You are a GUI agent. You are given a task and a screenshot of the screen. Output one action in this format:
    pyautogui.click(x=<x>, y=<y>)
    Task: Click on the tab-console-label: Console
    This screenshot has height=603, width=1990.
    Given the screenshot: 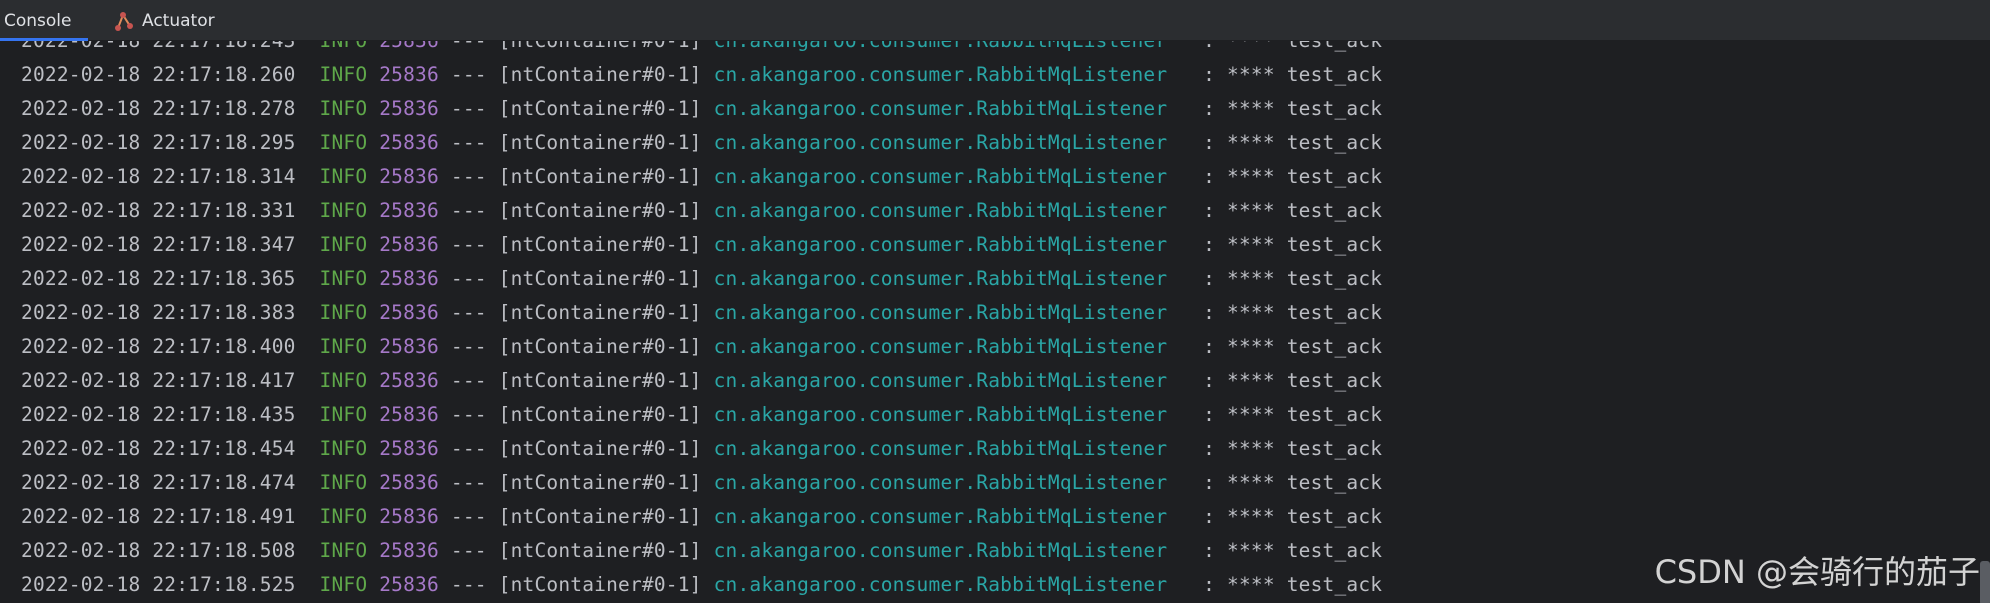 What is the action you would take?
    pyautogui.click(x=38, y=20)
    